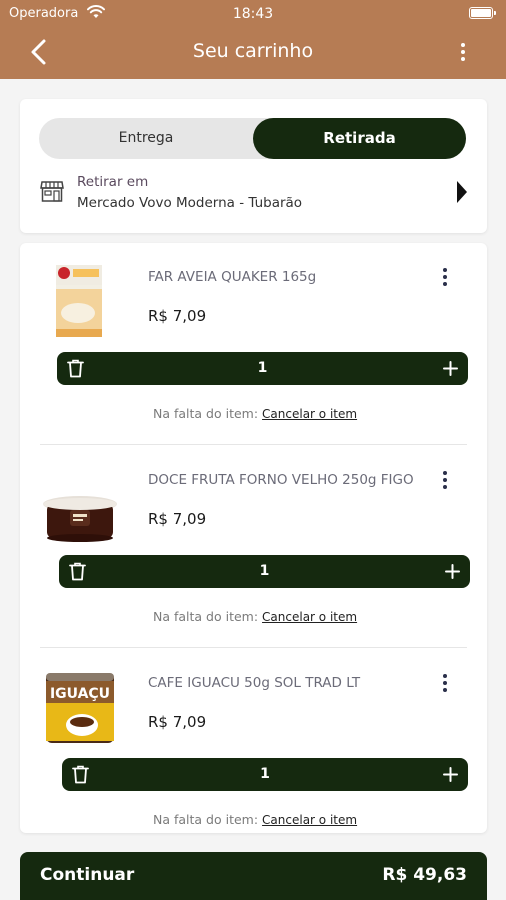 This screenshot has width=506, height=900. What do you see at coordinates (80, 504) in the screenshot?
I see `product-image-fig-jam` at bounding box center [80, 504].